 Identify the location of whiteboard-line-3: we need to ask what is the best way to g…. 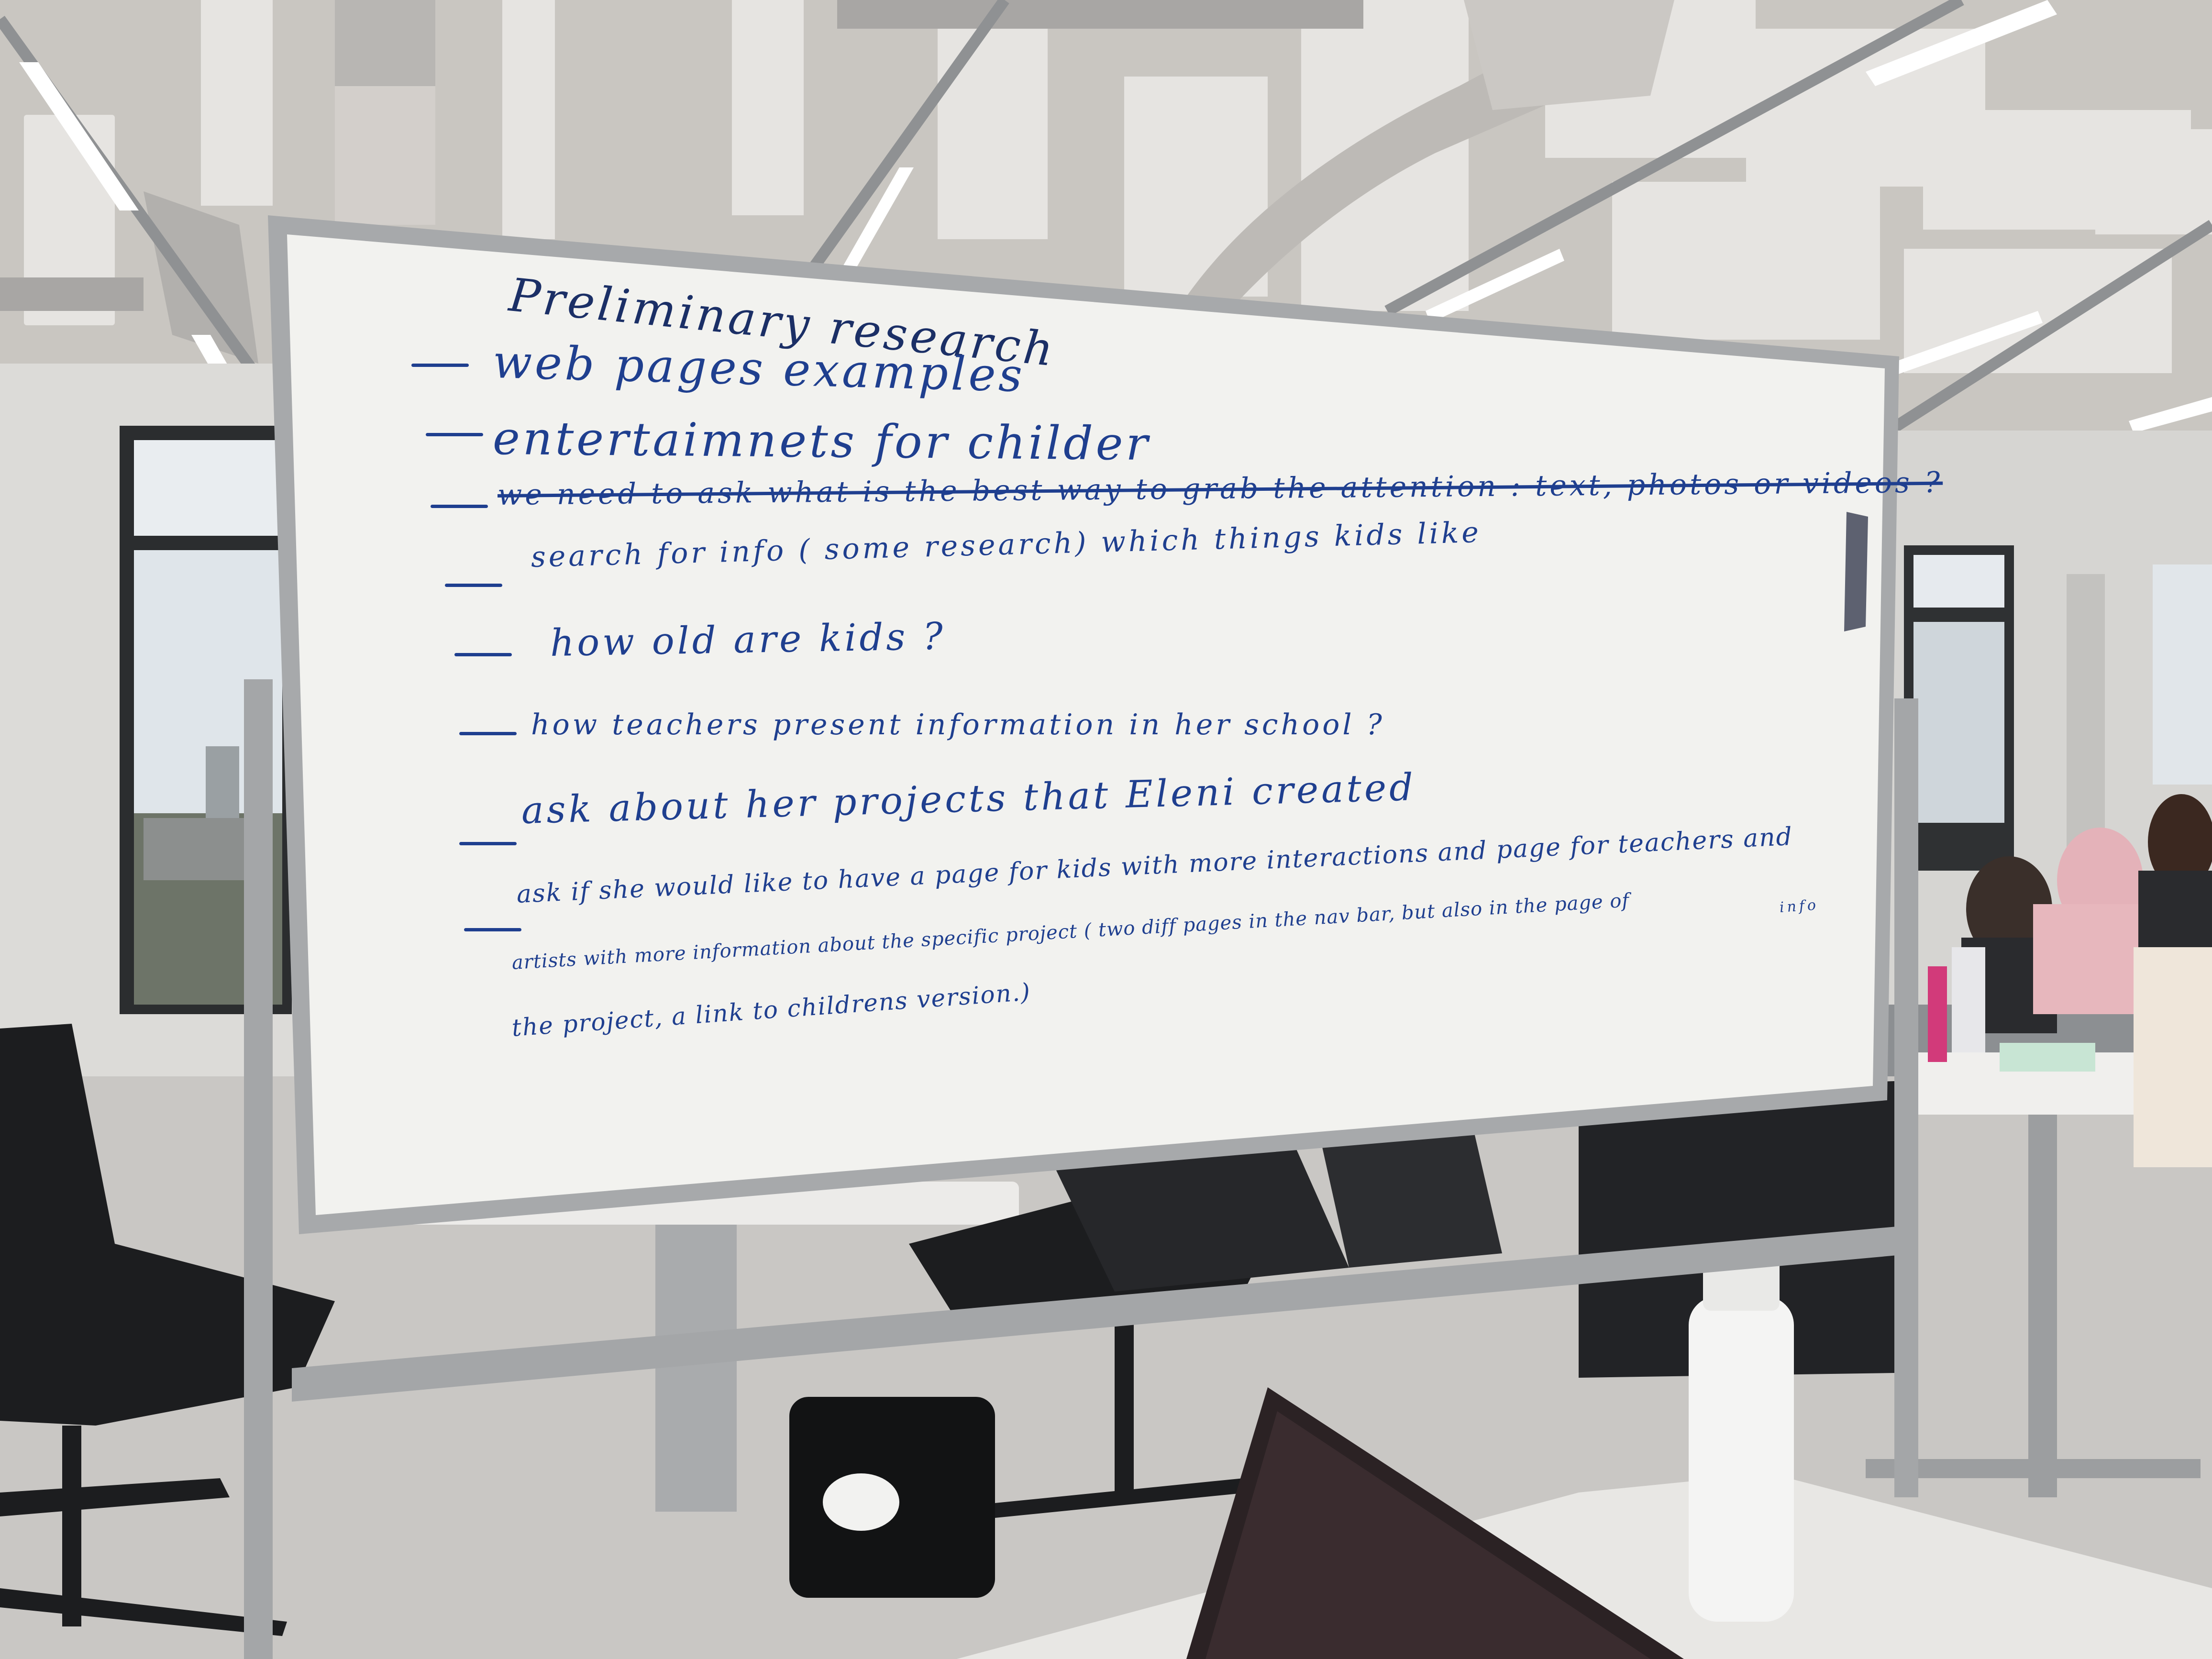
(1220, 488).